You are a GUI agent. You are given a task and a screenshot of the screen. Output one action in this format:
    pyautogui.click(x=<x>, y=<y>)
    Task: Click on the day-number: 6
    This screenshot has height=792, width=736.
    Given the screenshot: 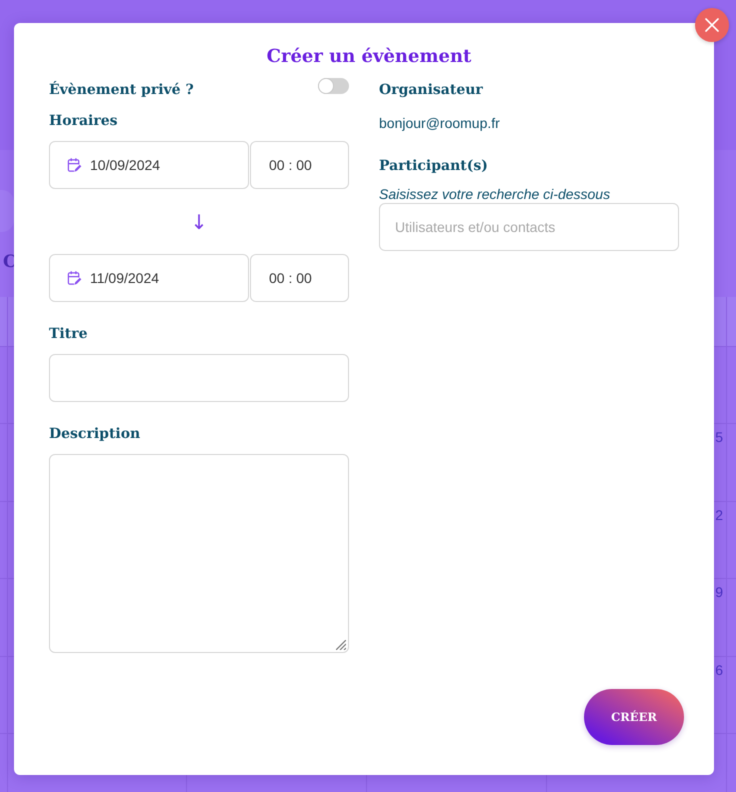 What is the action you would take?
    pyautogui.click(x=719, y=669)
    